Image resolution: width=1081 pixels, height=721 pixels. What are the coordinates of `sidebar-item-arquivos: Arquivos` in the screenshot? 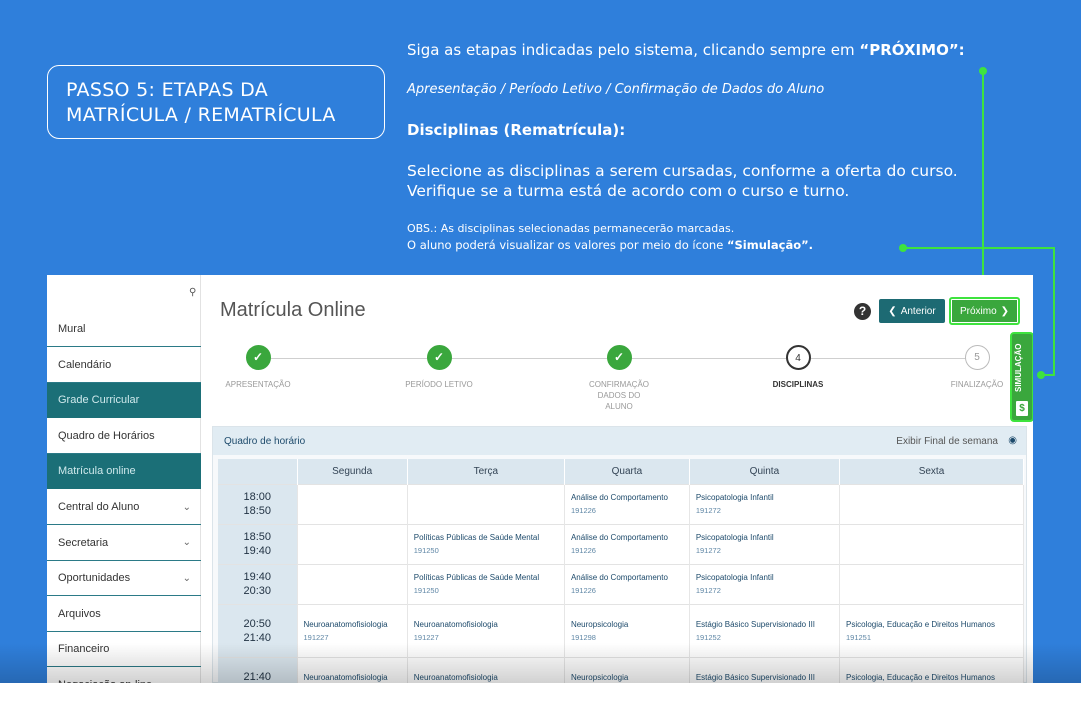 It's located at (124, 614).